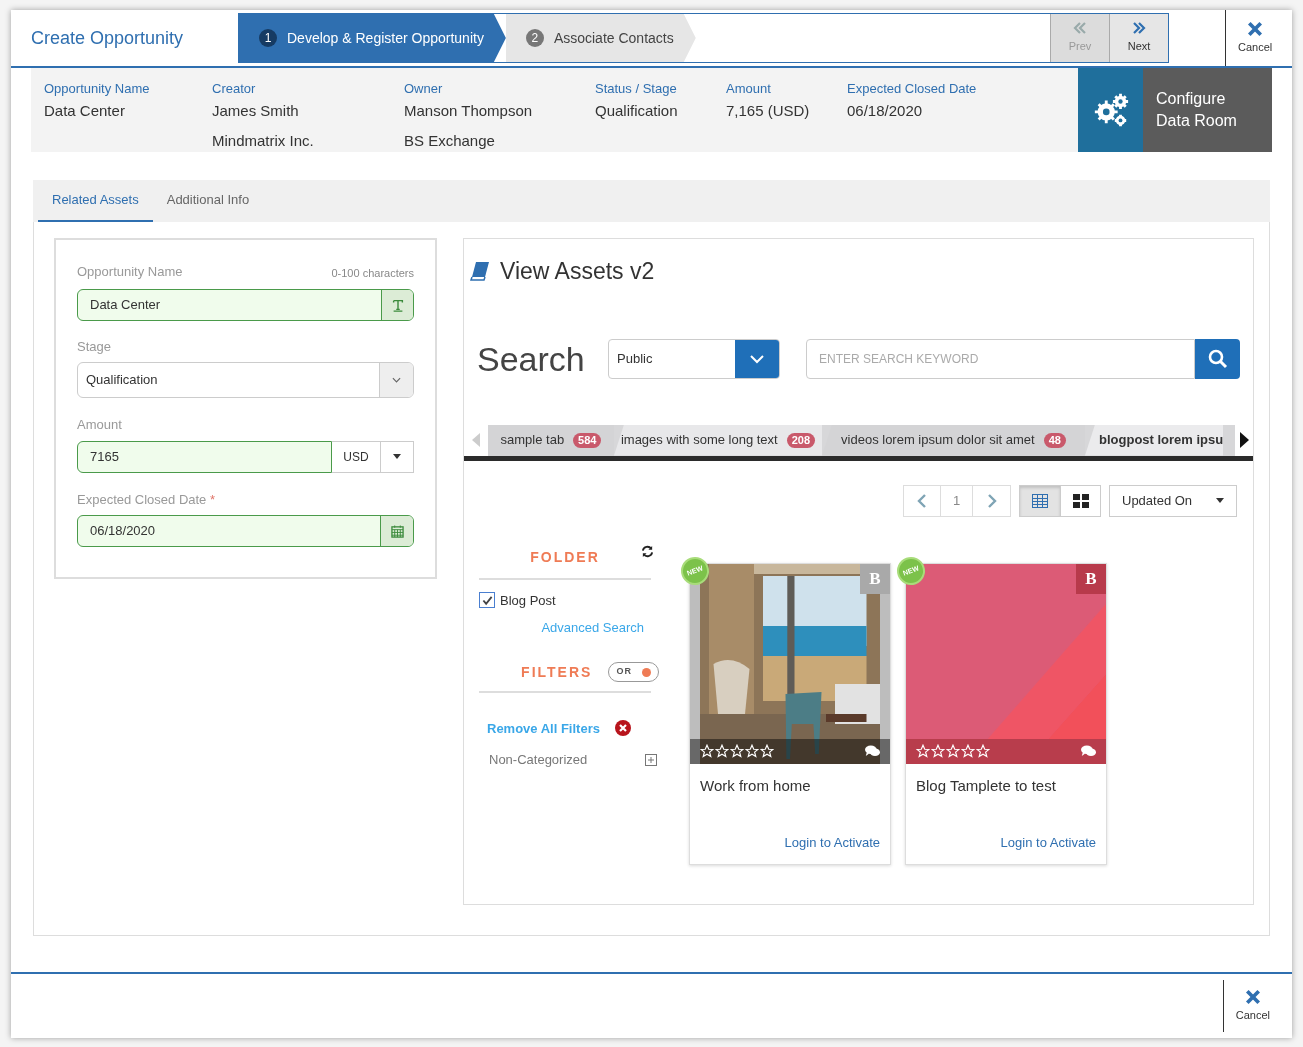 This screenshot has height=1047, width=1303. I want to click on search-label: Search, so click(531, 359).